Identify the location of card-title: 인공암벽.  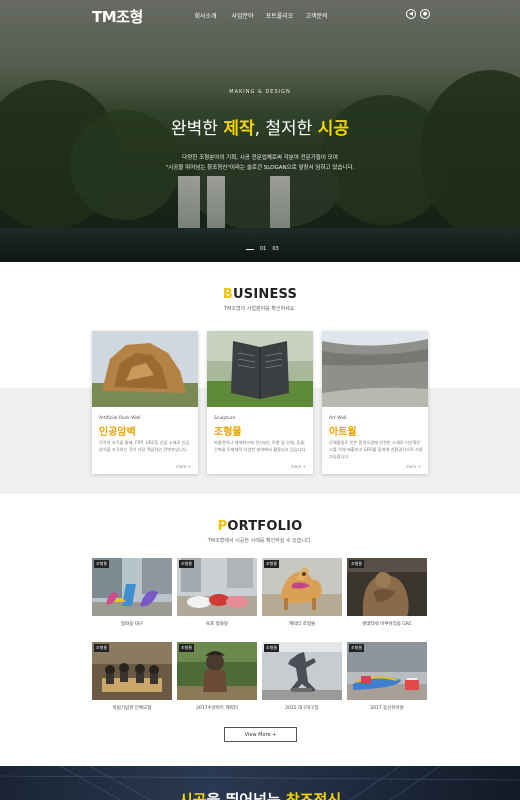
(117, 432).